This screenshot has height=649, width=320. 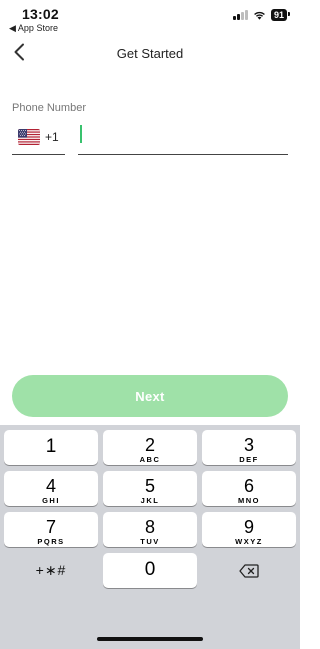 I want to click on phone-number-label: Phone Number, so click(x=49, y=108).